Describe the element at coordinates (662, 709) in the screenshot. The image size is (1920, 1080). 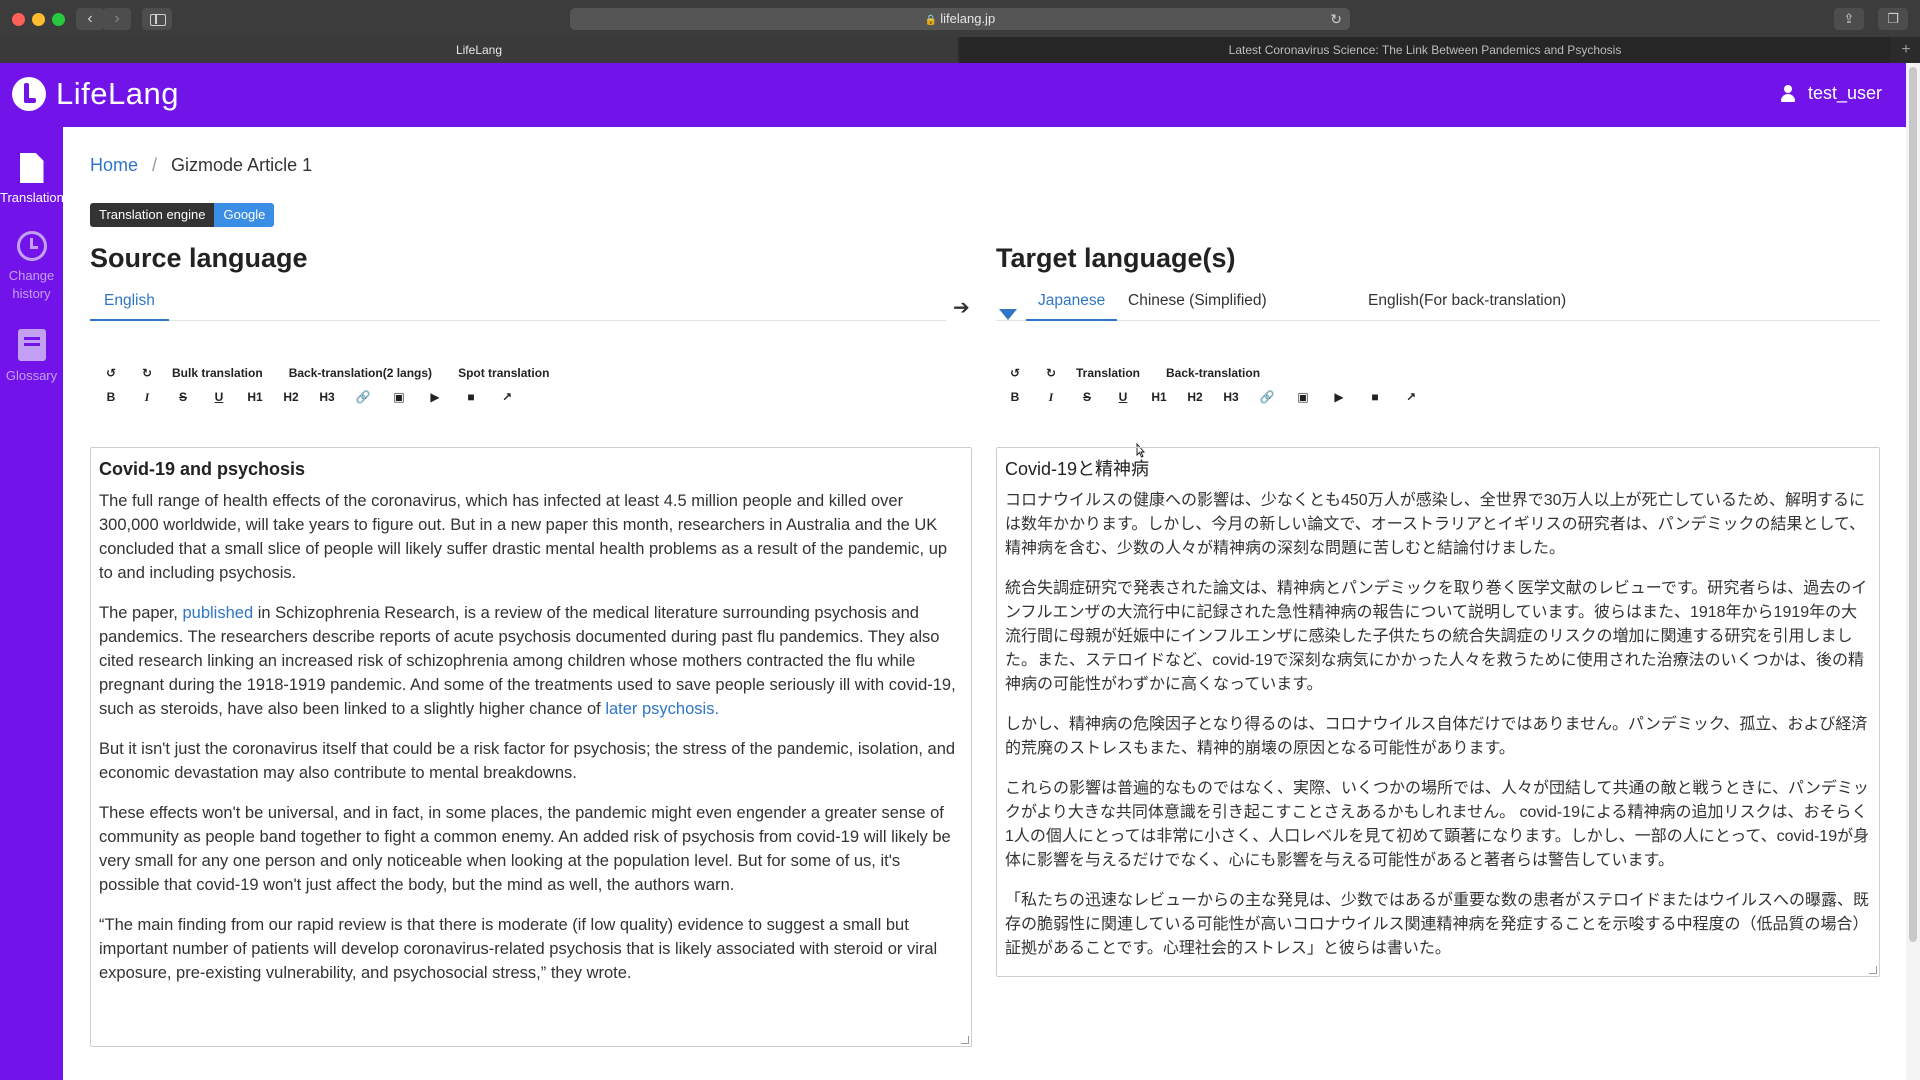
I see `later-psychosis-link: later psychosis.` at that location.